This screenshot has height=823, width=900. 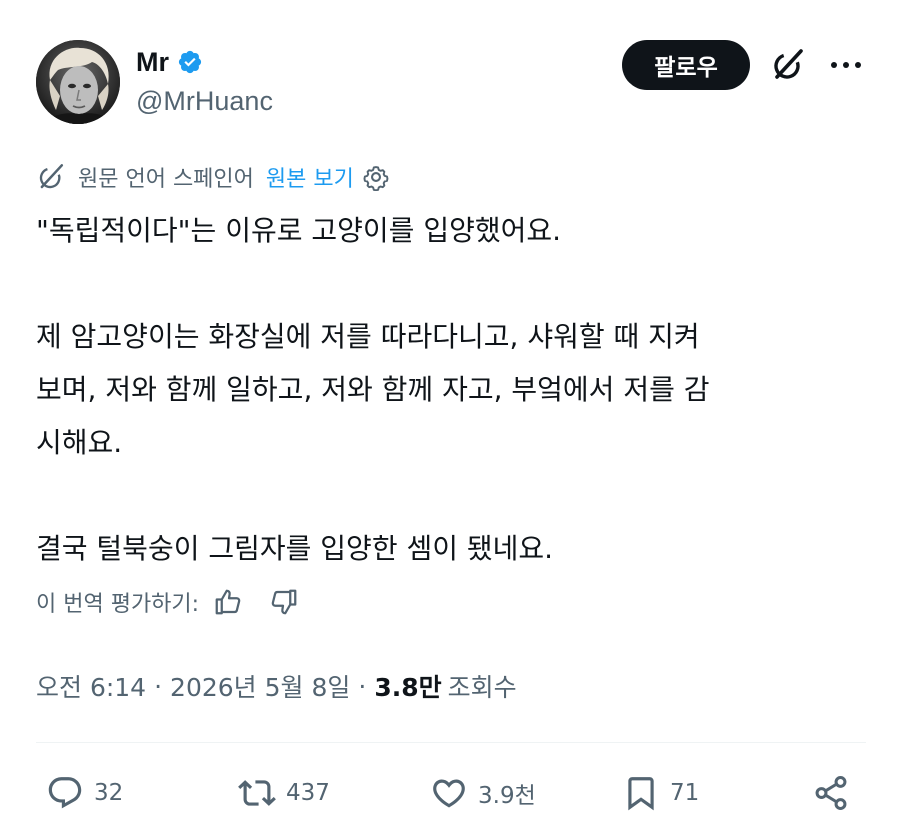 I want to click on more-options-button, so click(x=846, y=65).